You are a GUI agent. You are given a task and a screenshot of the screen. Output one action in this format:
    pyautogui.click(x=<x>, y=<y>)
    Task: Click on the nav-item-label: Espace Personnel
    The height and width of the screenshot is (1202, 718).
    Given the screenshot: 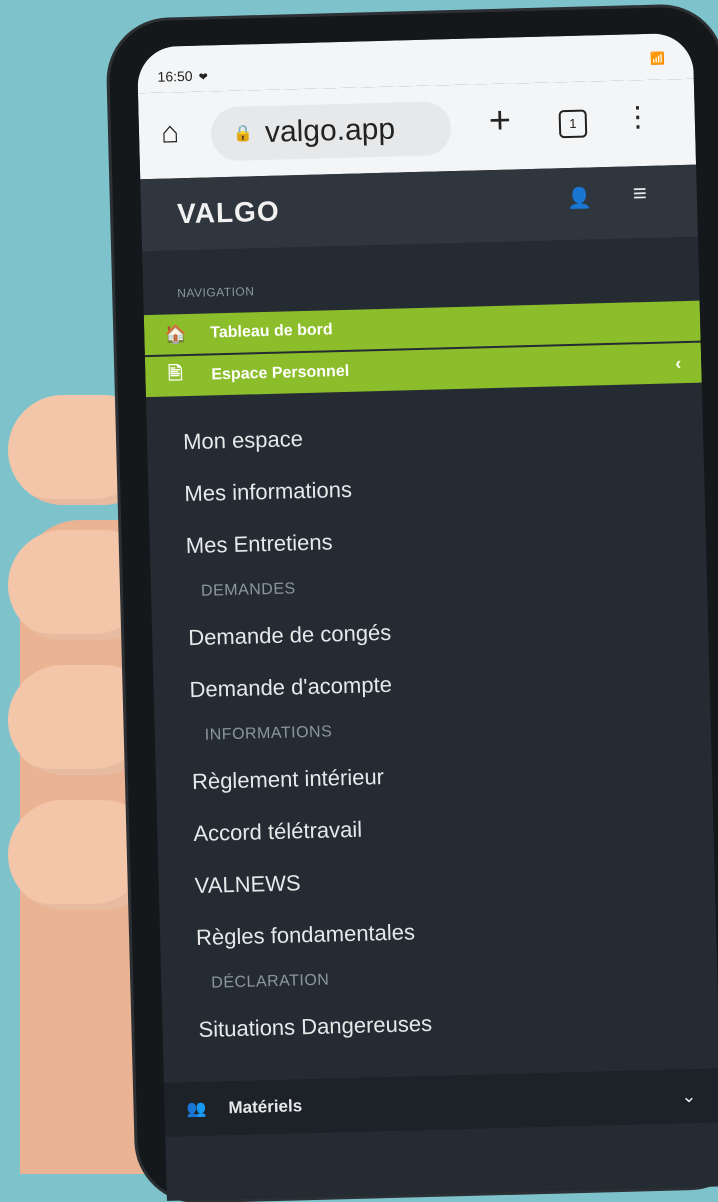 What is the action you would take?
    pyautogui.click(x=280, y=373)
    